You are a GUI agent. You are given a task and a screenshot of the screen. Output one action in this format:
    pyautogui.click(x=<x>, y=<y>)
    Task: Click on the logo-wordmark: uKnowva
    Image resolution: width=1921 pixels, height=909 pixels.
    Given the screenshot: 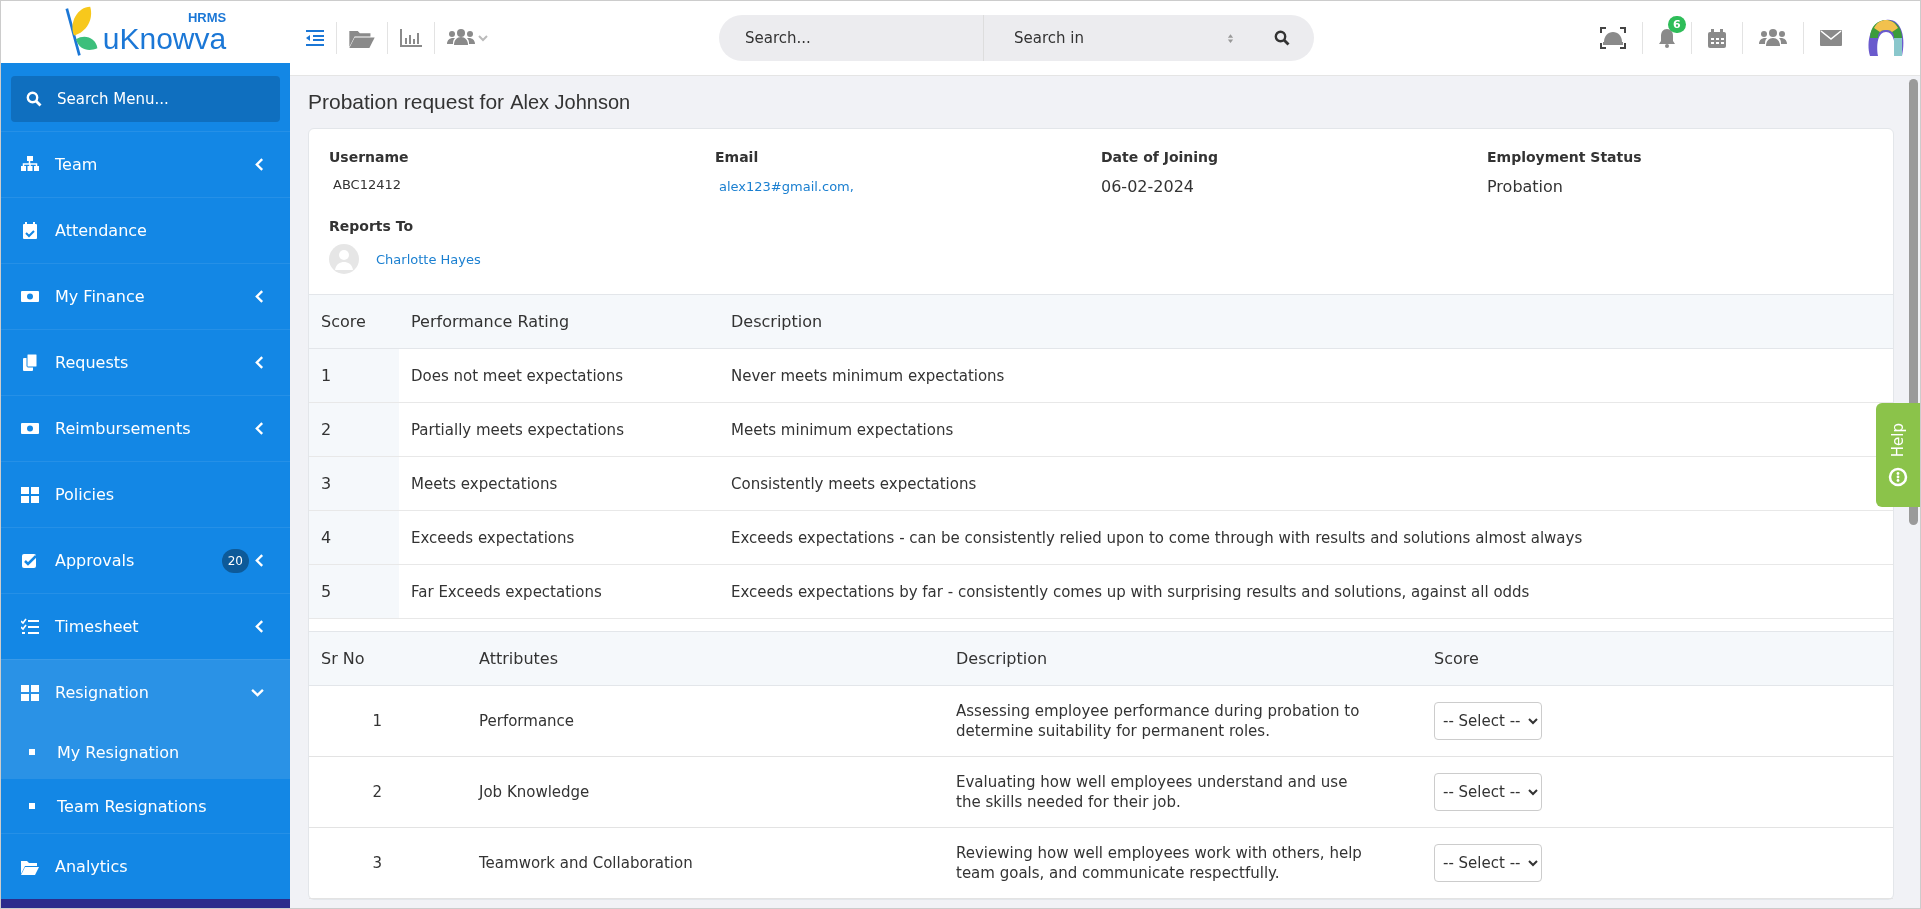 What is the action you would take?
    pyautogui.click(x=164, y=38)
    